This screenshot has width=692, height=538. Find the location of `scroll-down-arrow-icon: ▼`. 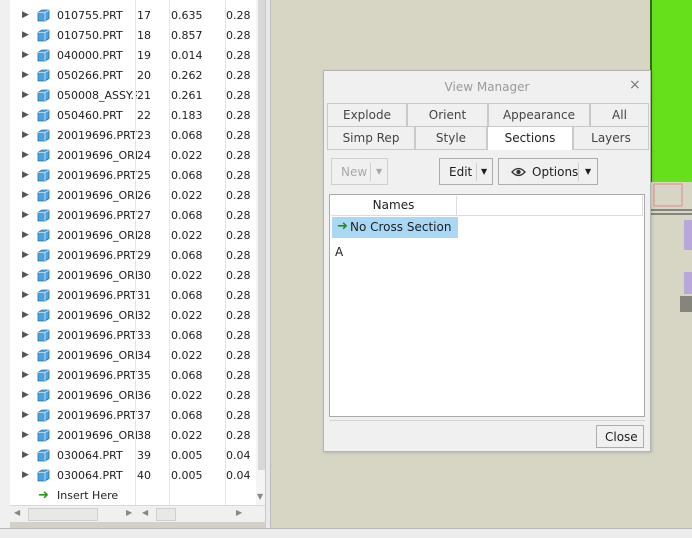

scroll-down-arrow-icon: ▼ is located at coordinates (260, 496).